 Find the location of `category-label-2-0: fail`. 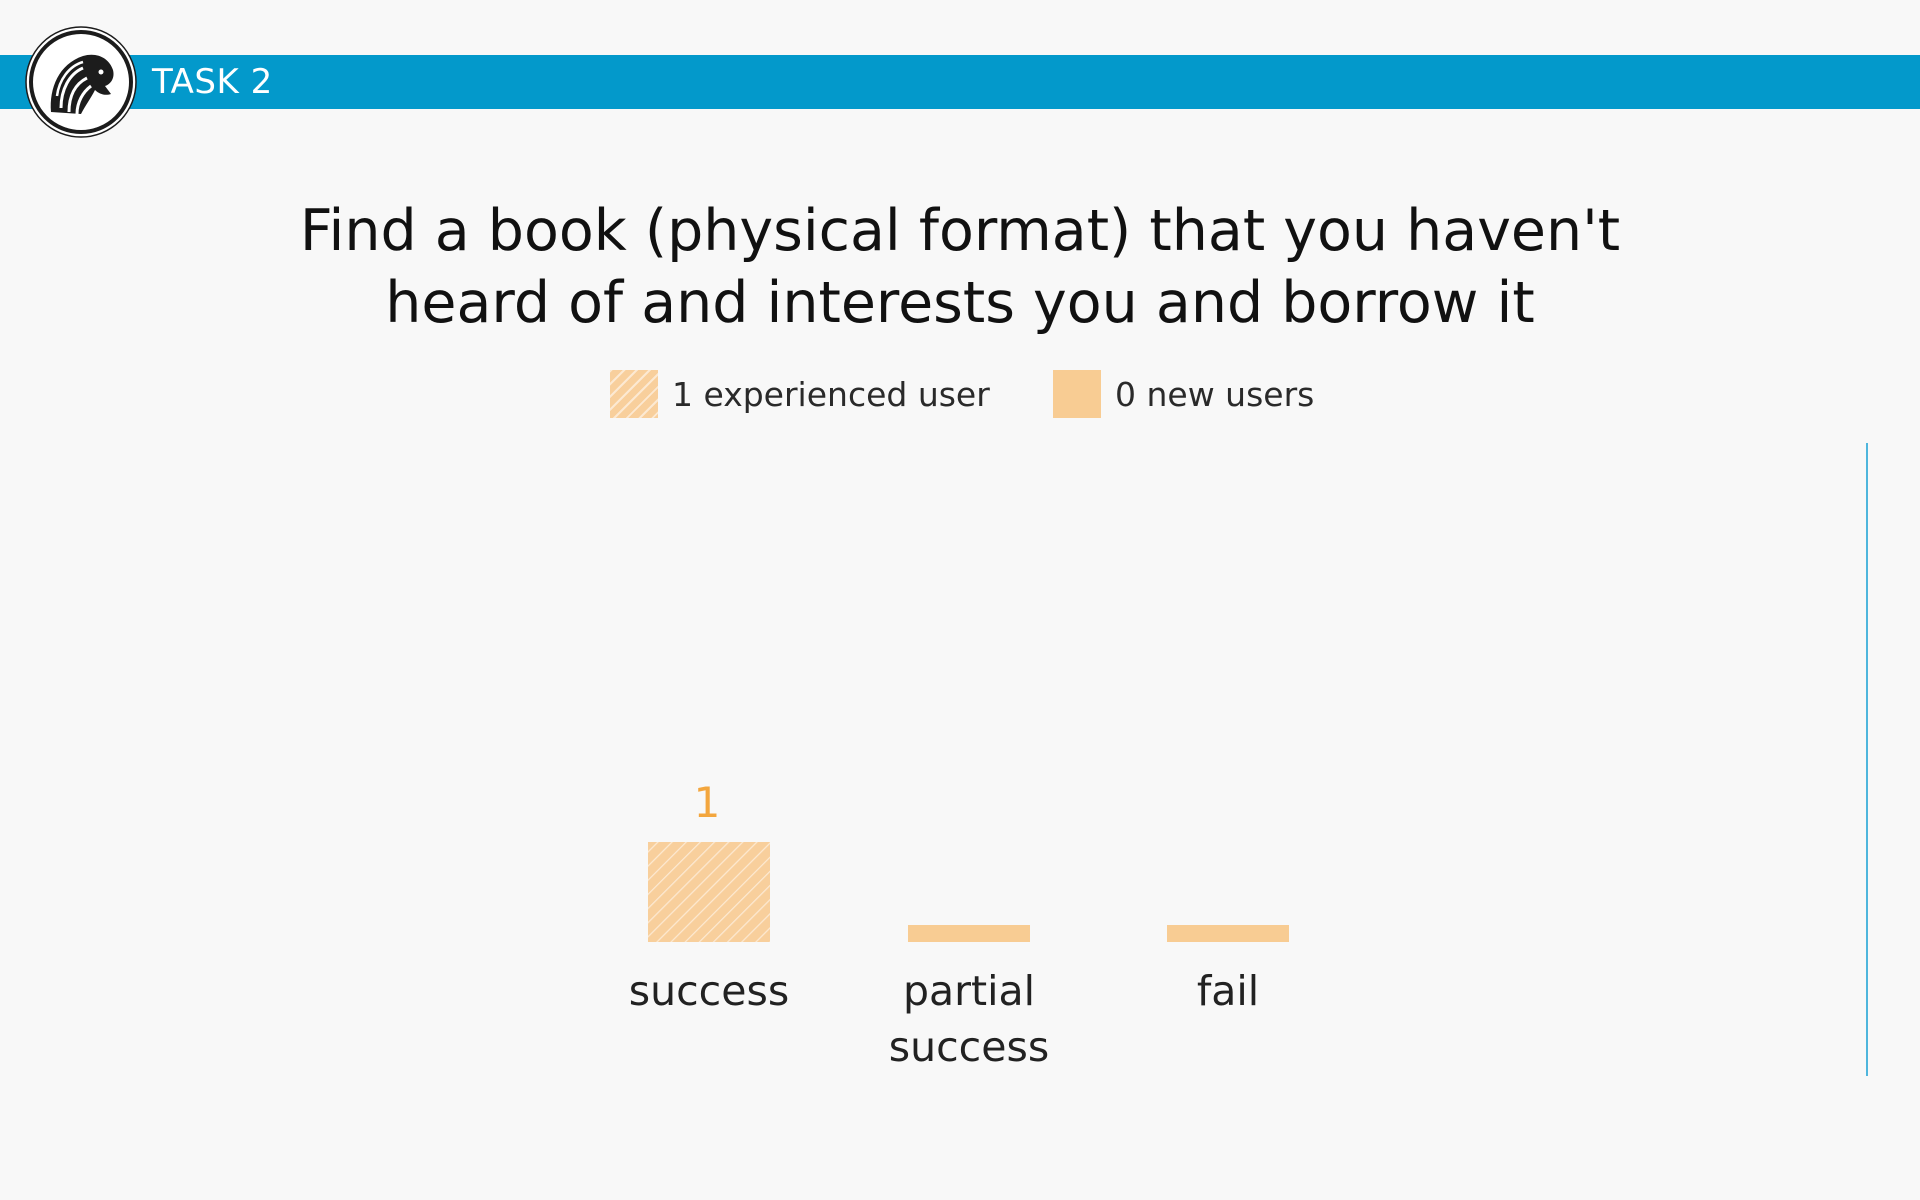

category-label-2-0: fail is located at coordinates (1228, 991).